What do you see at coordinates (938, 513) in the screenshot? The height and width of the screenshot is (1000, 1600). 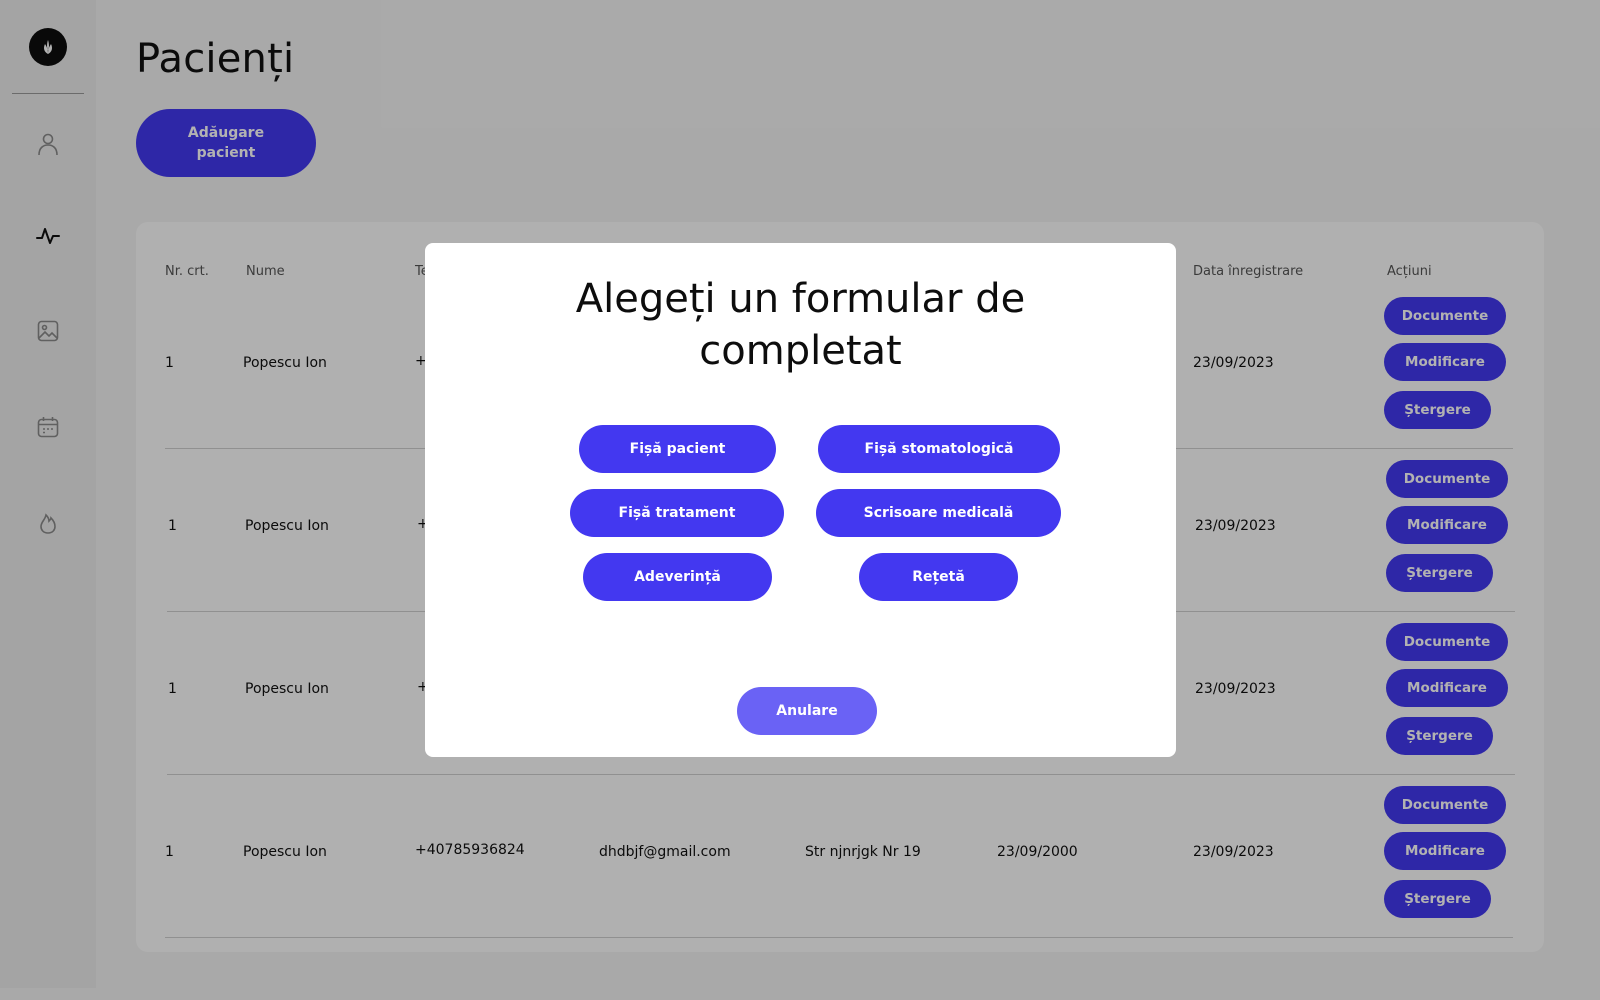 I see `medical-letter-button: Scrisoare medicală` at bounding box center [938, 513].